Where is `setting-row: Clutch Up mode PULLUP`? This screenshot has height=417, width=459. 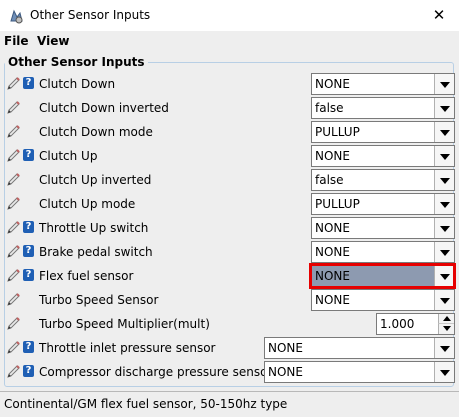 setting-row: Clutch Up mode PULLUP is located at coordinates (229, 204).